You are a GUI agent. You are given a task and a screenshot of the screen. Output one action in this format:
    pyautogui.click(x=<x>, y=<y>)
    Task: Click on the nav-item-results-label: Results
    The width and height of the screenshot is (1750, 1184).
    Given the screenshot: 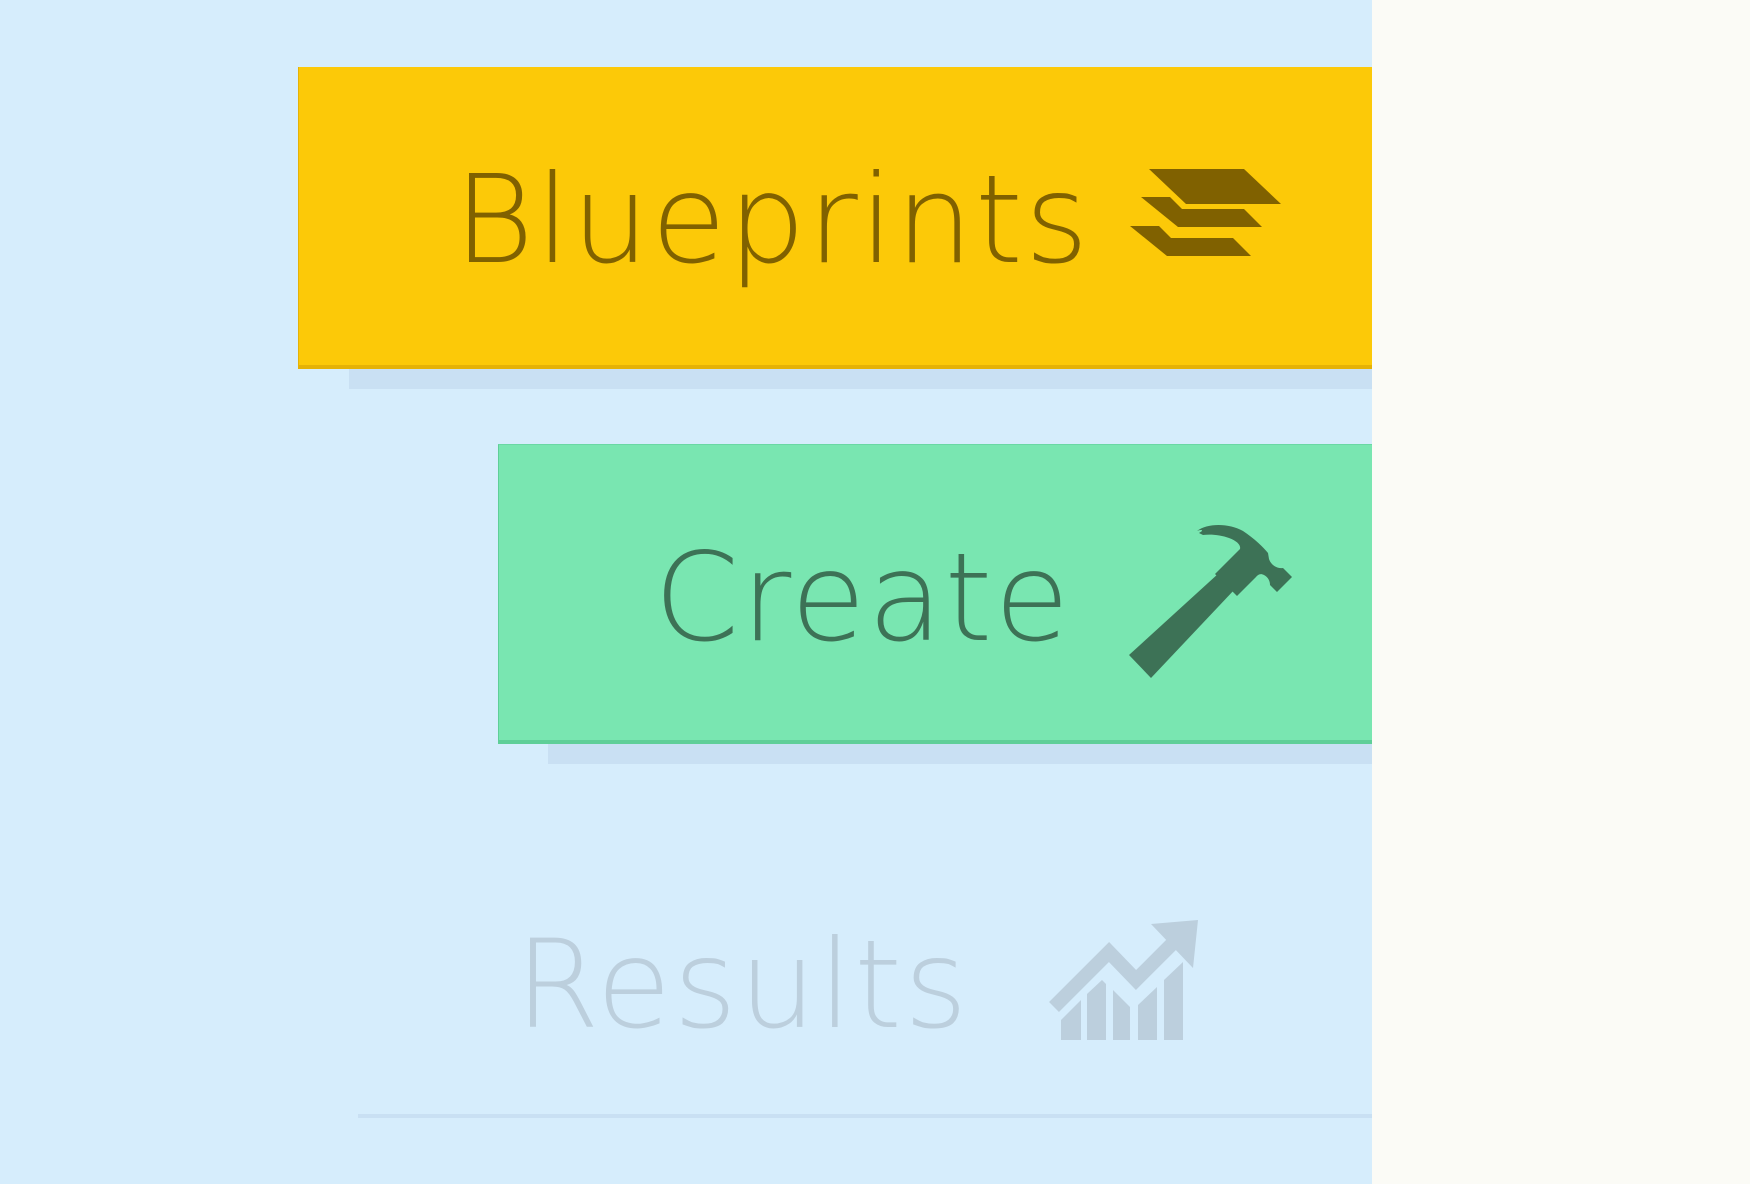 What is the action you would take?
    pyautogui.click(x=742, y=985)
    